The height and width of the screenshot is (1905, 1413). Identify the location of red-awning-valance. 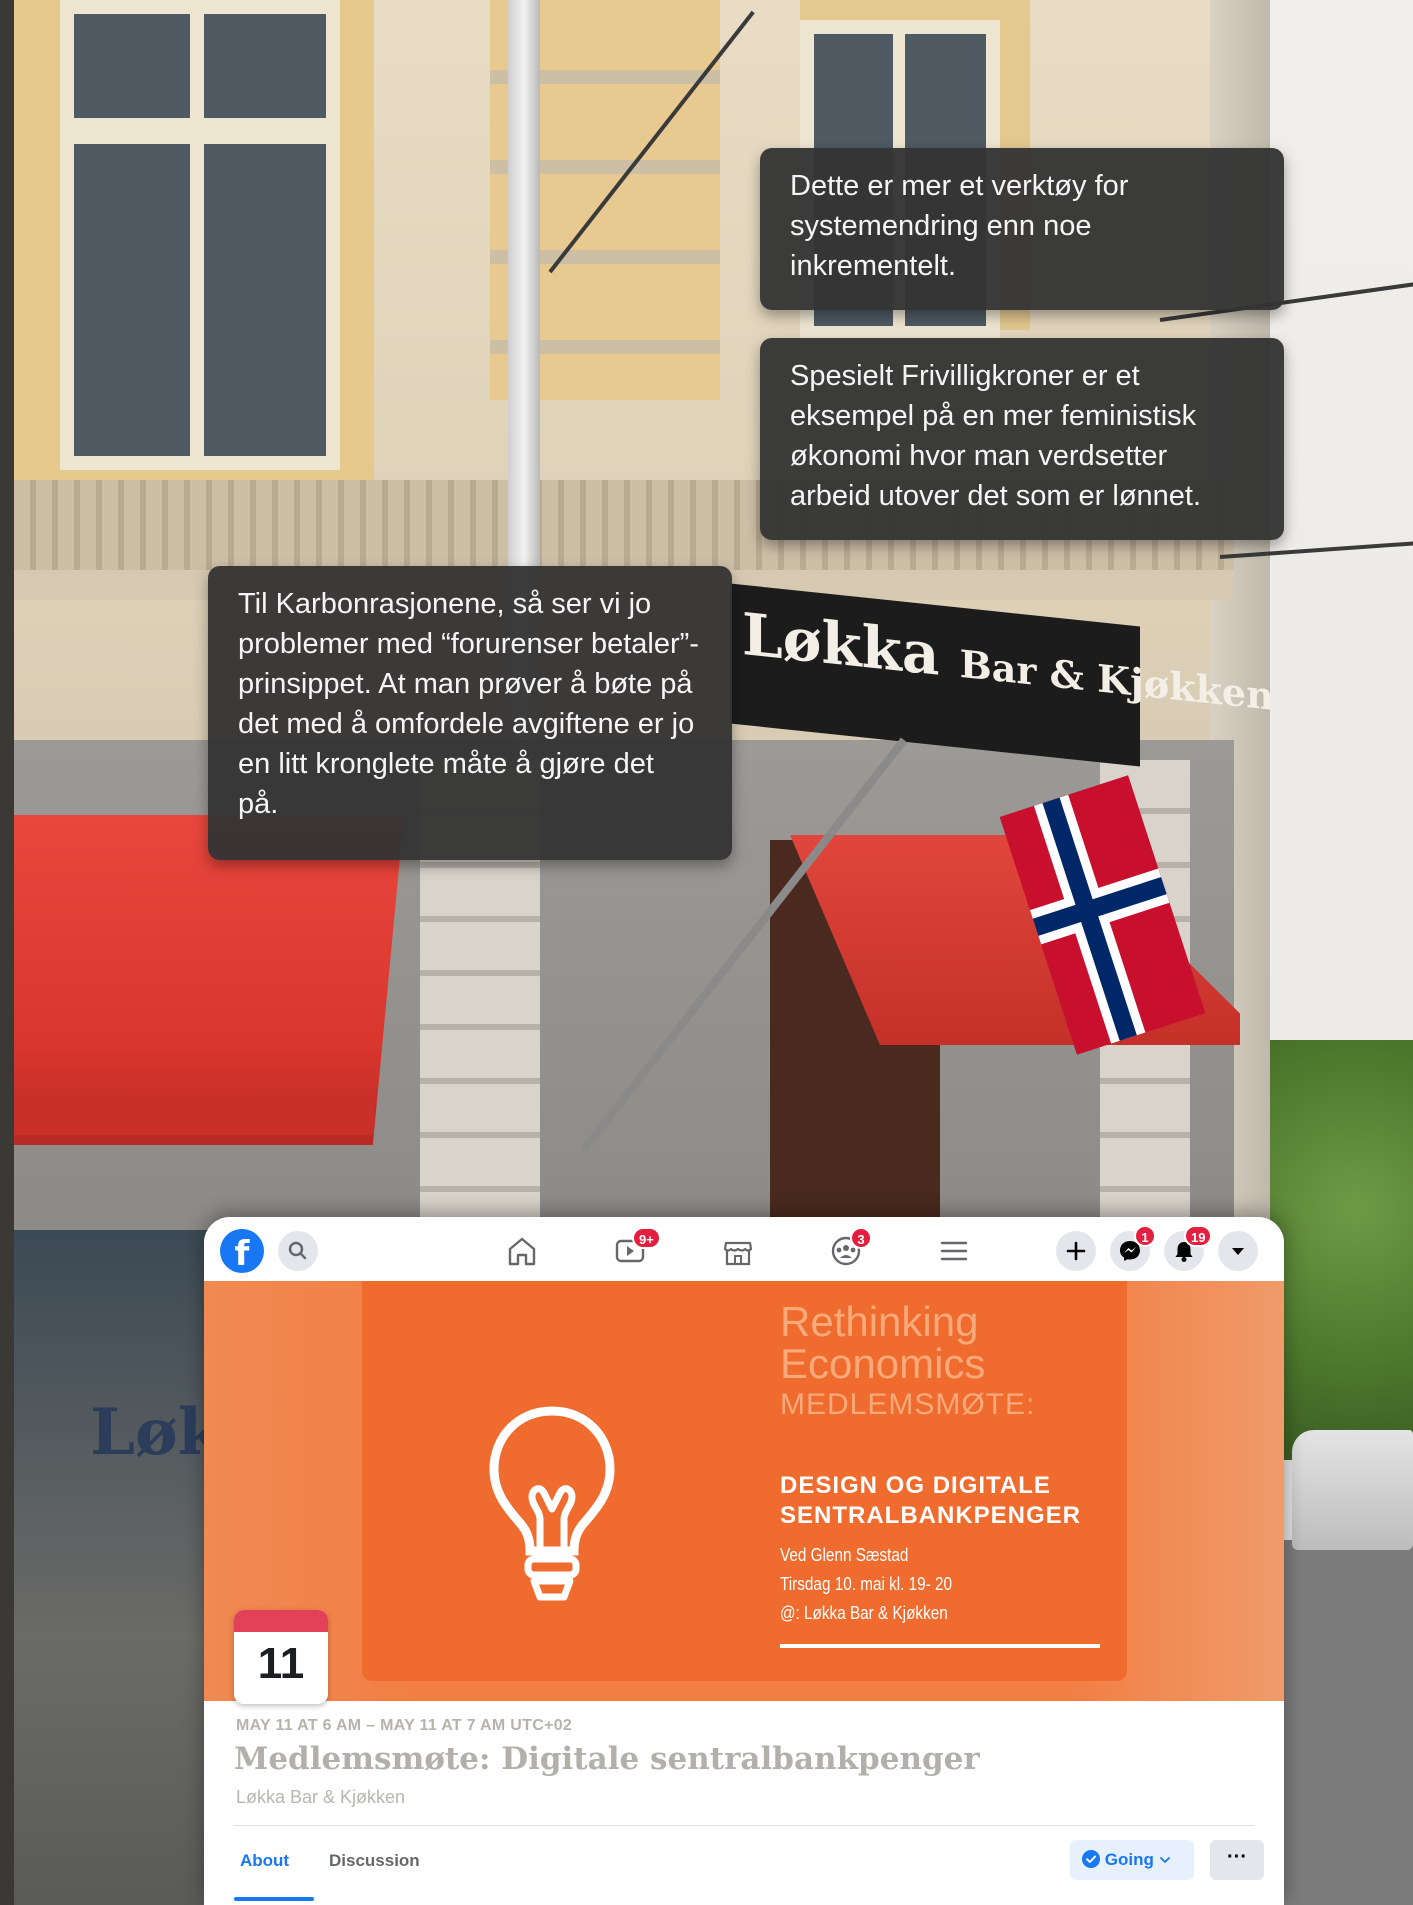
(194, 1115).